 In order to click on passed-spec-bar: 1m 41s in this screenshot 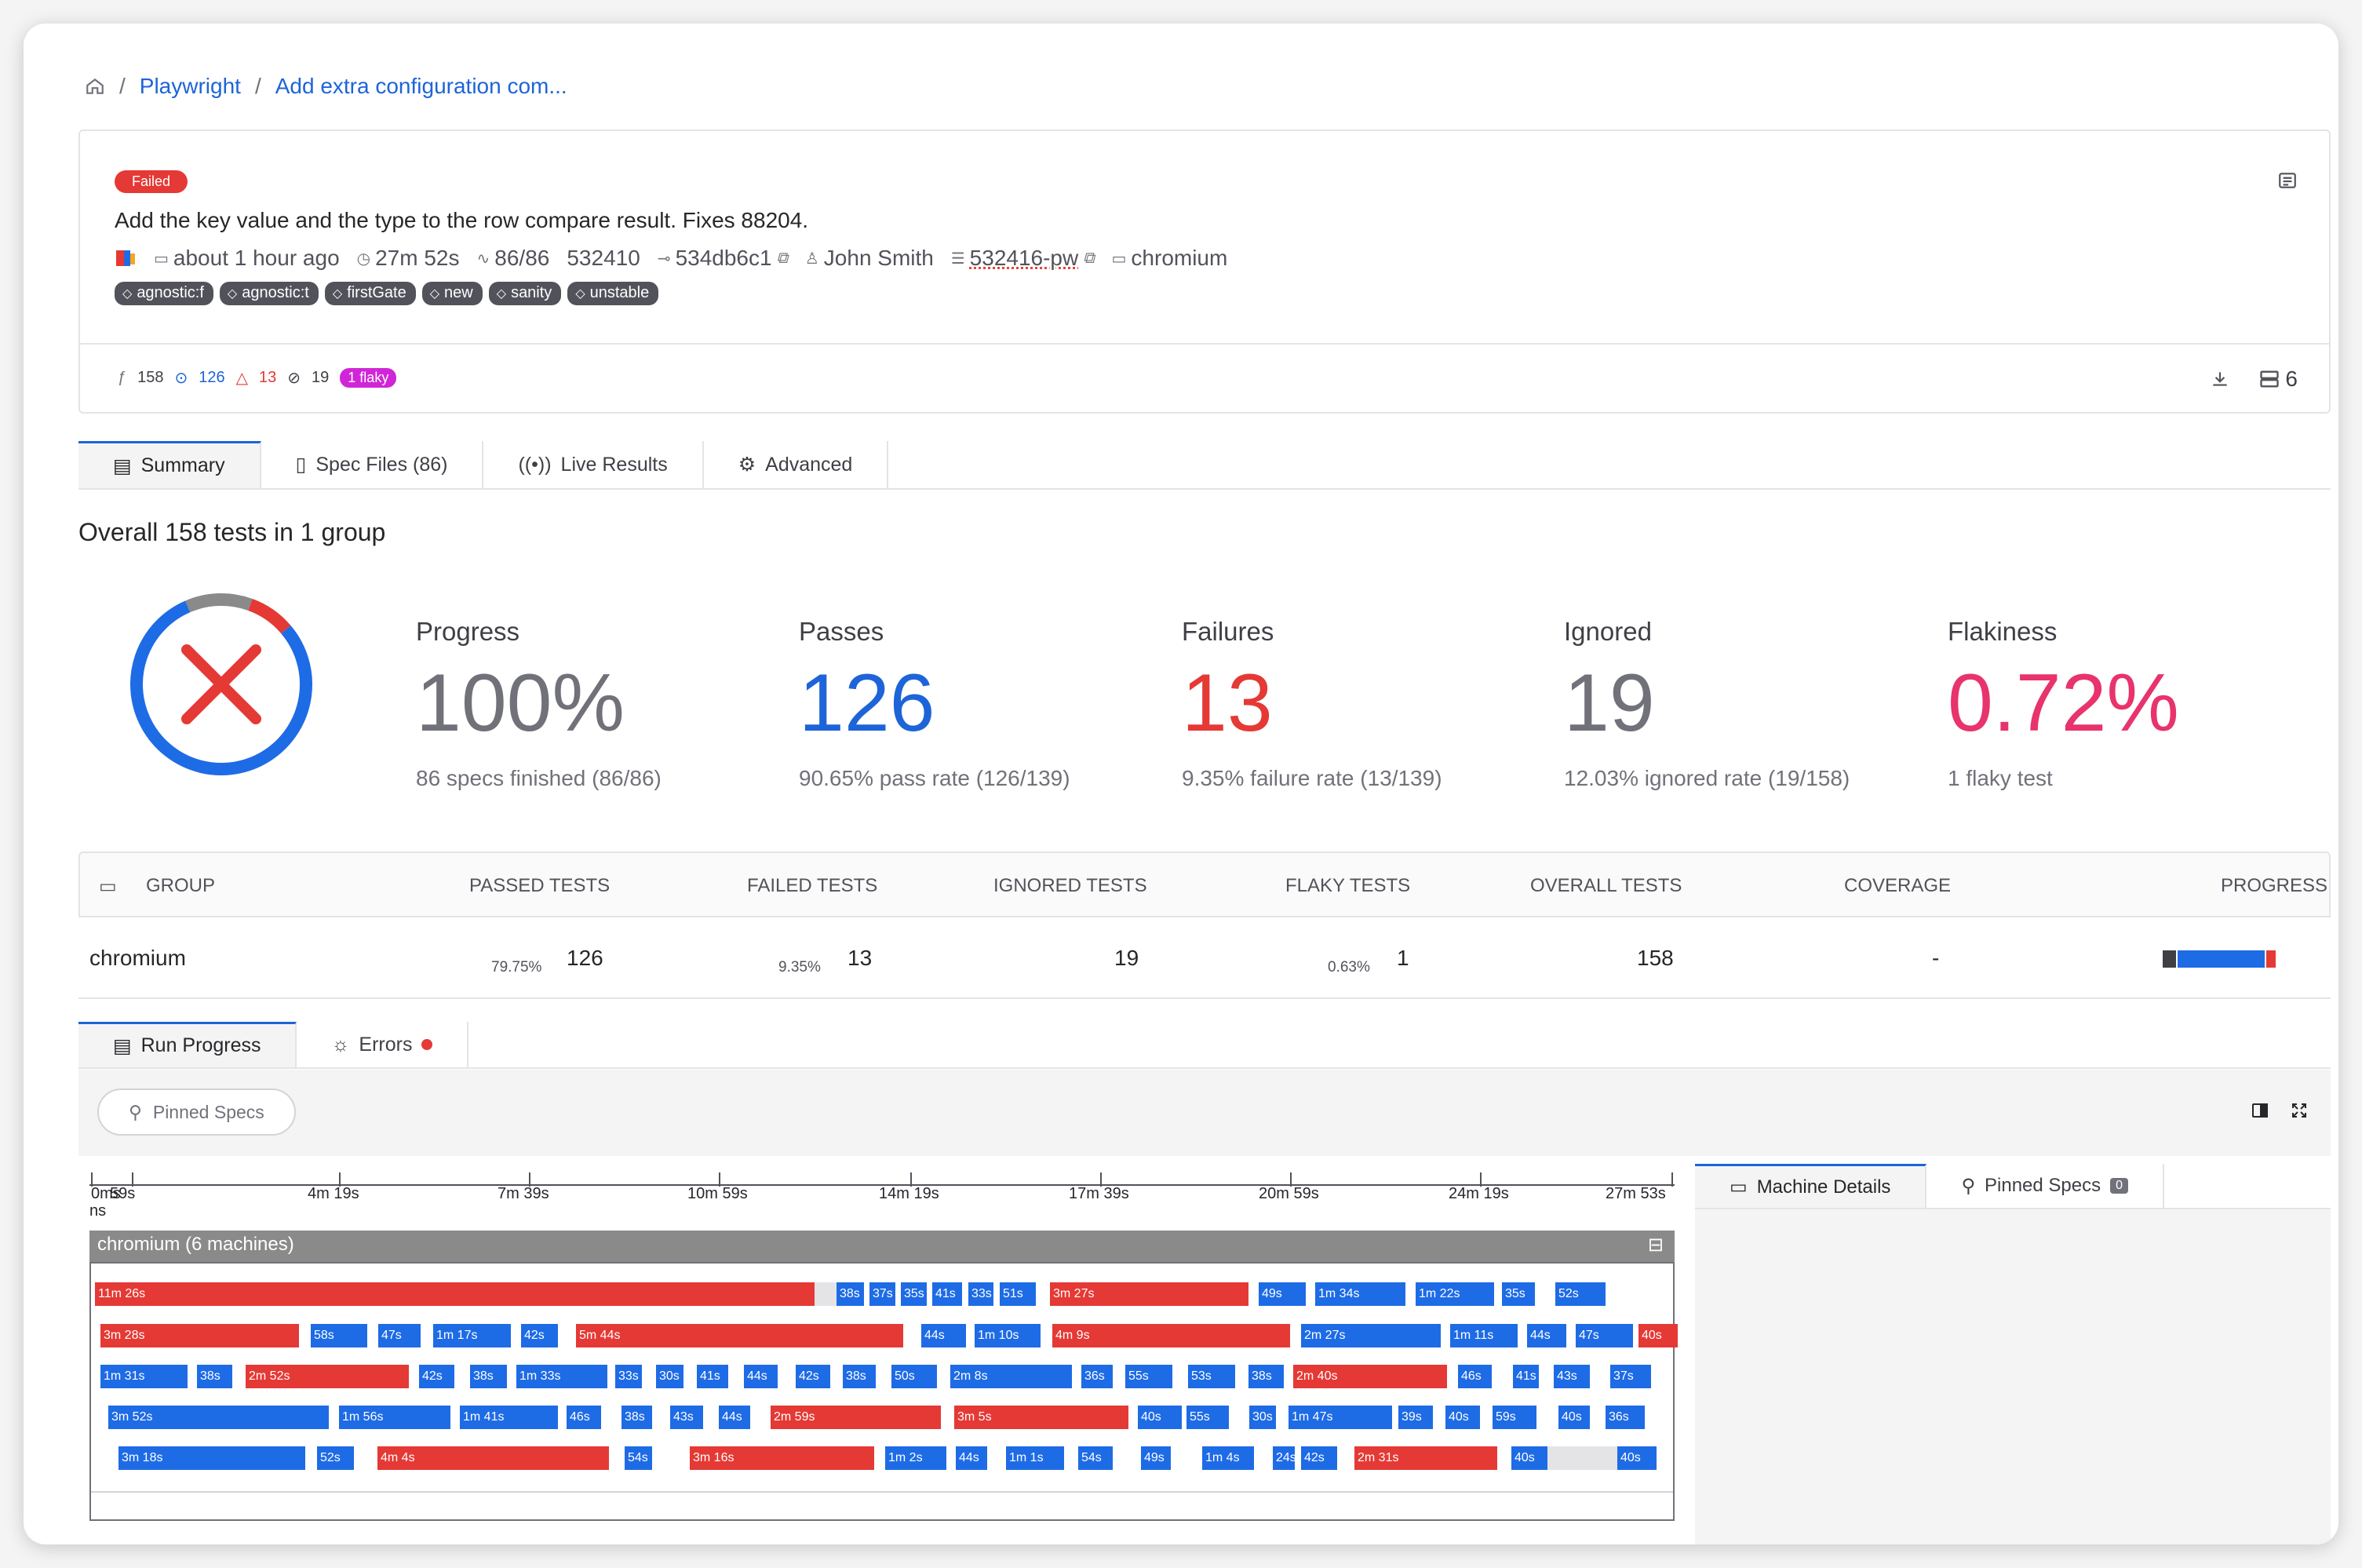, I will do `click(509, 1417)`.